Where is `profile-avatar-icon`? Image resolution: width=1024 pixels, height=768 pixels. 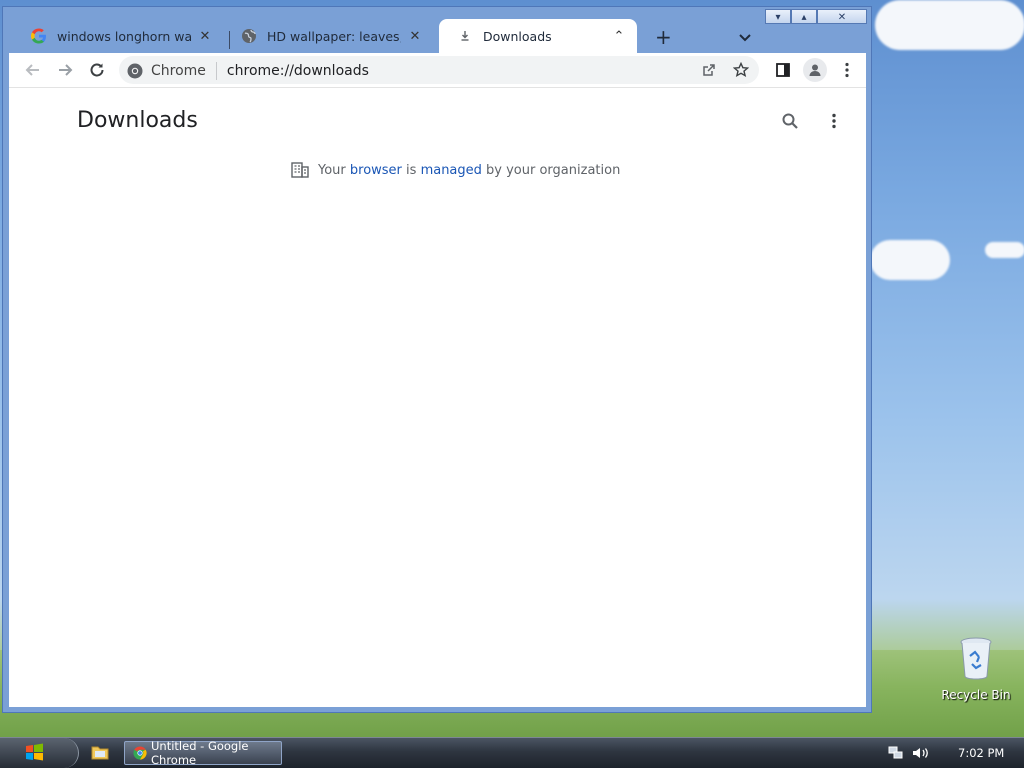
profile-avatar-icon is located at coordinates (815, 70).